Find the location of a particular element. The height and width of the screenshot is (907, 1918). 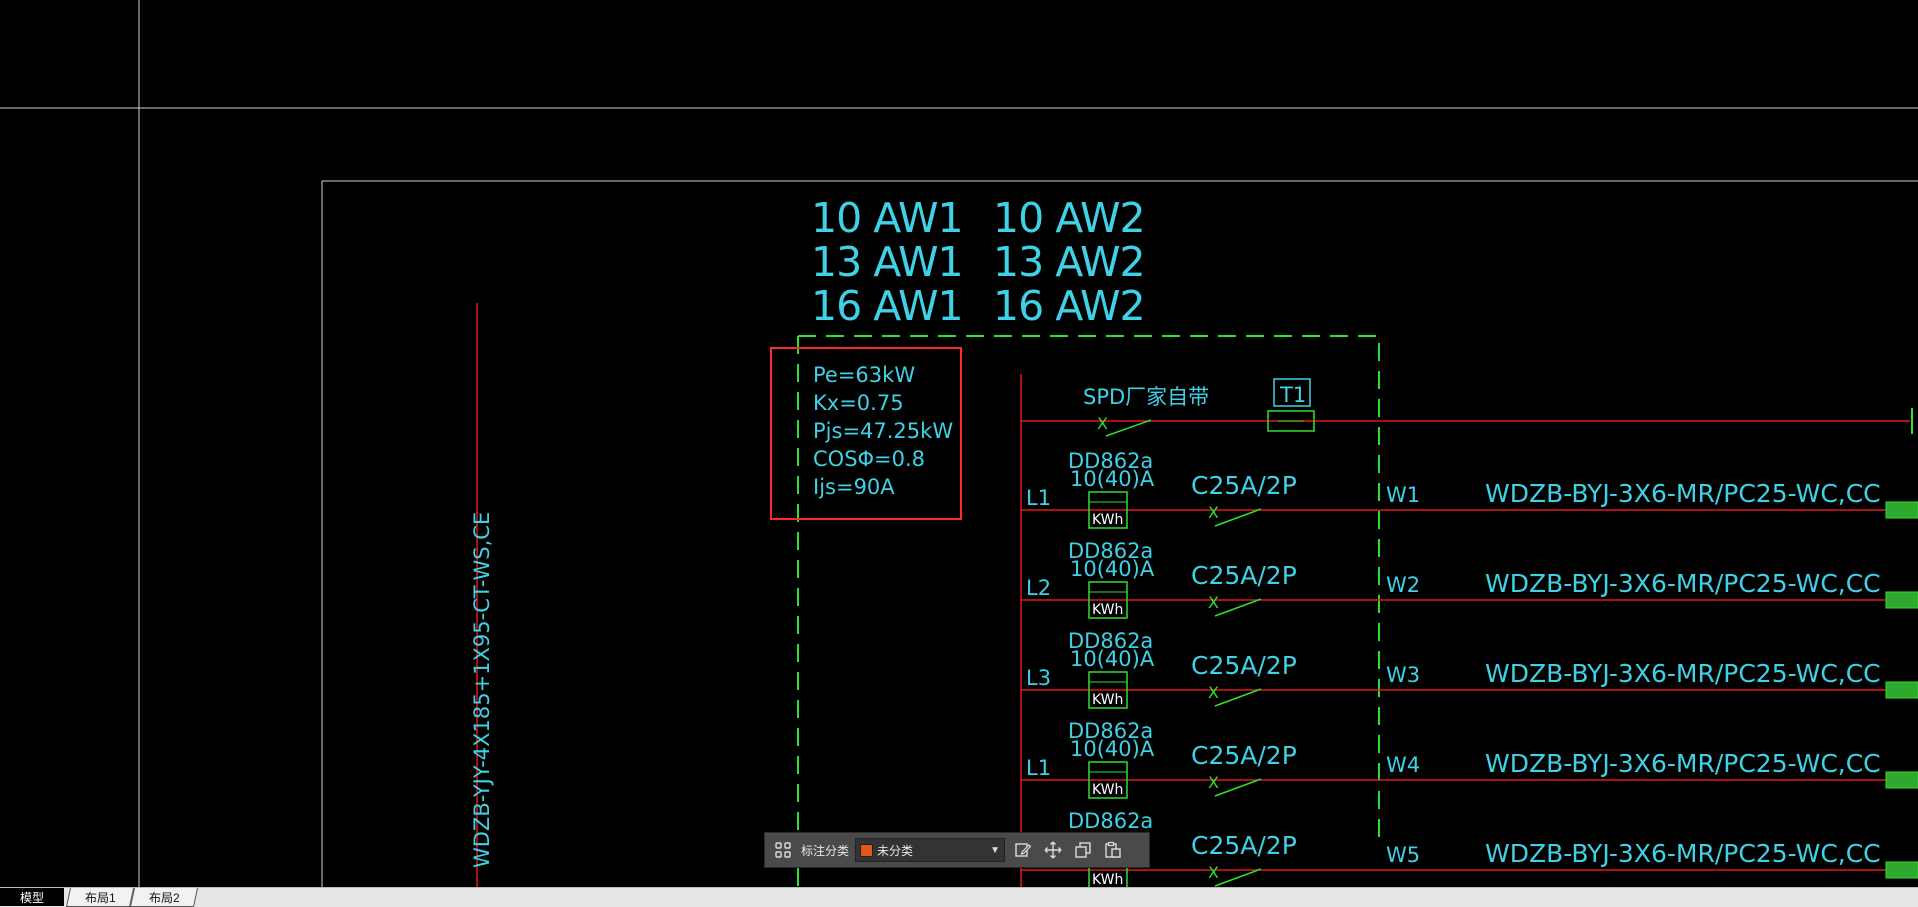

chevron-down-icon: ▼ is located at coordinates (995, 850).